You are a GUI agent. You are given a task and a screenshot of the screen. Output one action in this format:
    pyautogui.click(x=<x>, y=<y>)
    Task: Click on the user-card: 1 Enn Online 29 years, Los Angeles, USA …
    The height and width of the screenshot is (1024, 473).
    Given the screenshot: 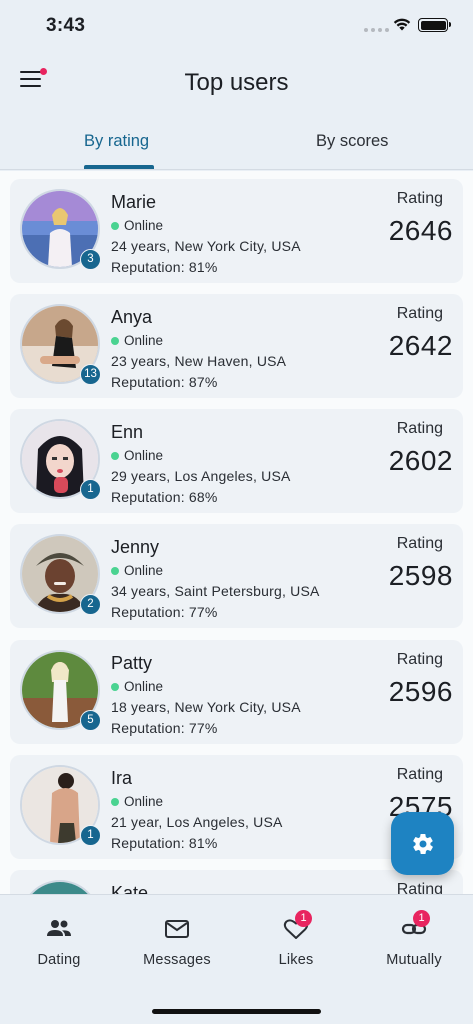 What is the action you would take?
    pyautogui.click(x=236, y=461)
    